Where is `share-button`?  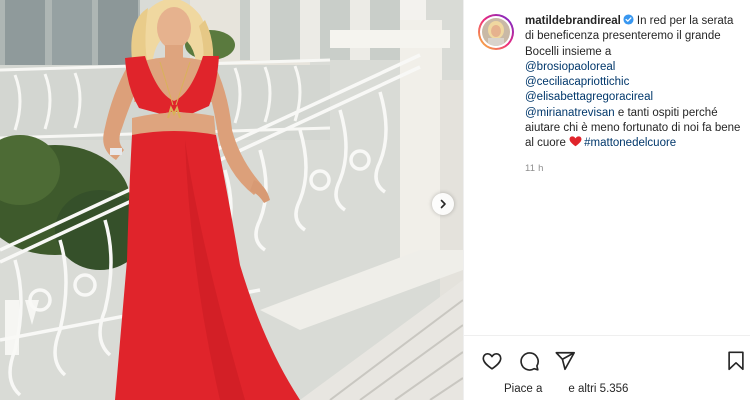 share-button is located at coordinates (565, 361).